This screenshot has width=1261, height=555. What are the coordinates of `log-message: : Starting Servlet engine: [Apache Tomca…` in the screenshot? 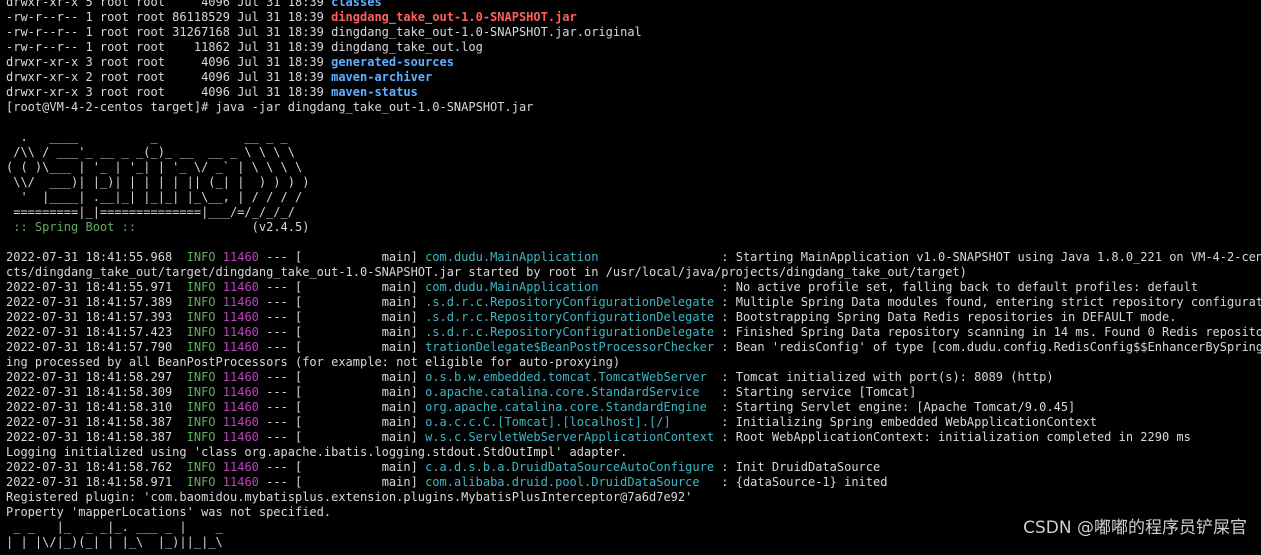 It's located at (895, 407).